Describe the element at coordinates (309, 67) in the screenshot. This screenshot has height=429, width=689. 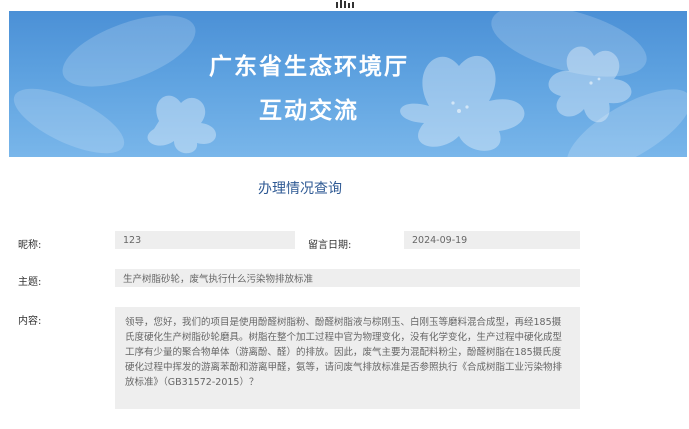
I see `banner-title: 广东省生态环境厅` at that location.